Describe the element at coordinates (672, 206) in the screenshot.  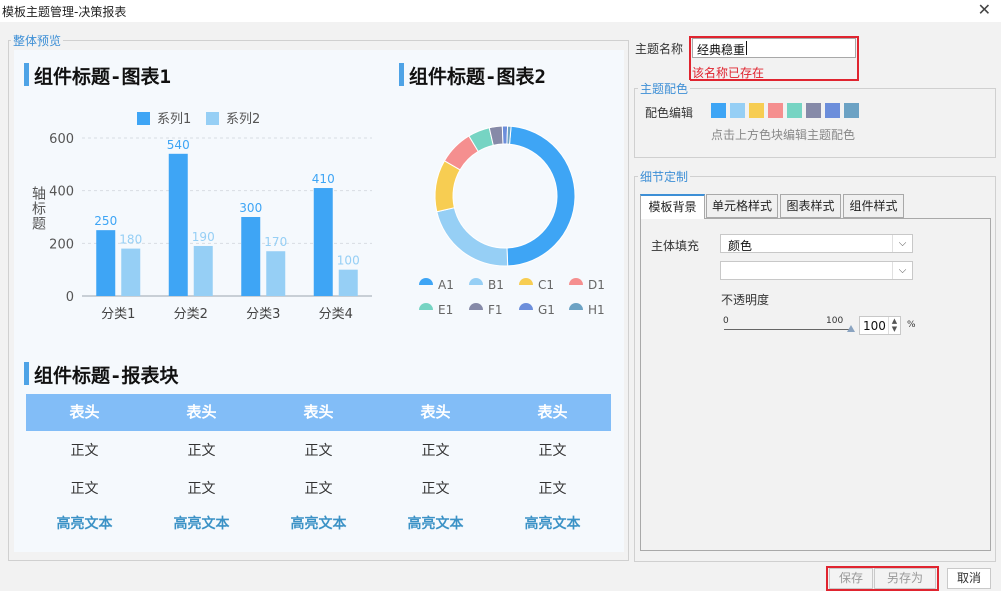
I see `tab-template-background: 模板背景` at that location.